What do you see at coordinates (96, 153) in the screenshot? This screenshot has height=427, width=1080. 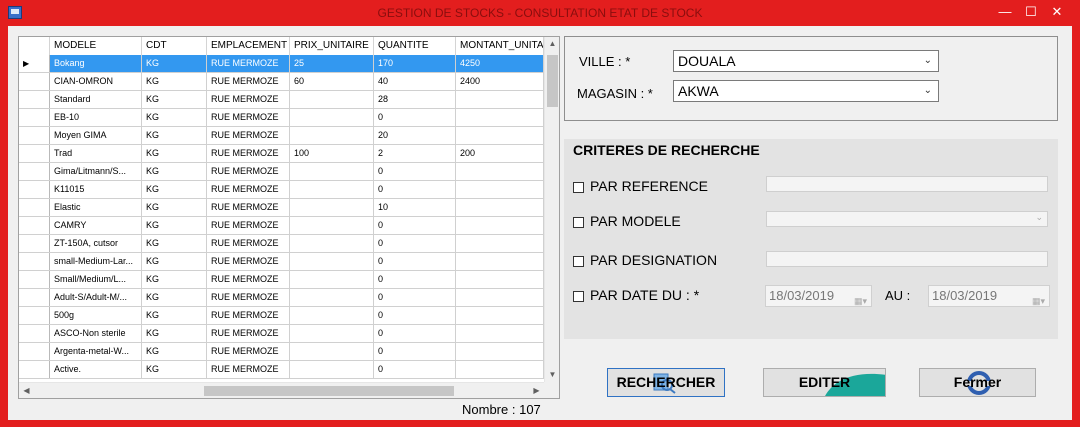 I see `table-cell: Trad` at bounding box center [96, 153].